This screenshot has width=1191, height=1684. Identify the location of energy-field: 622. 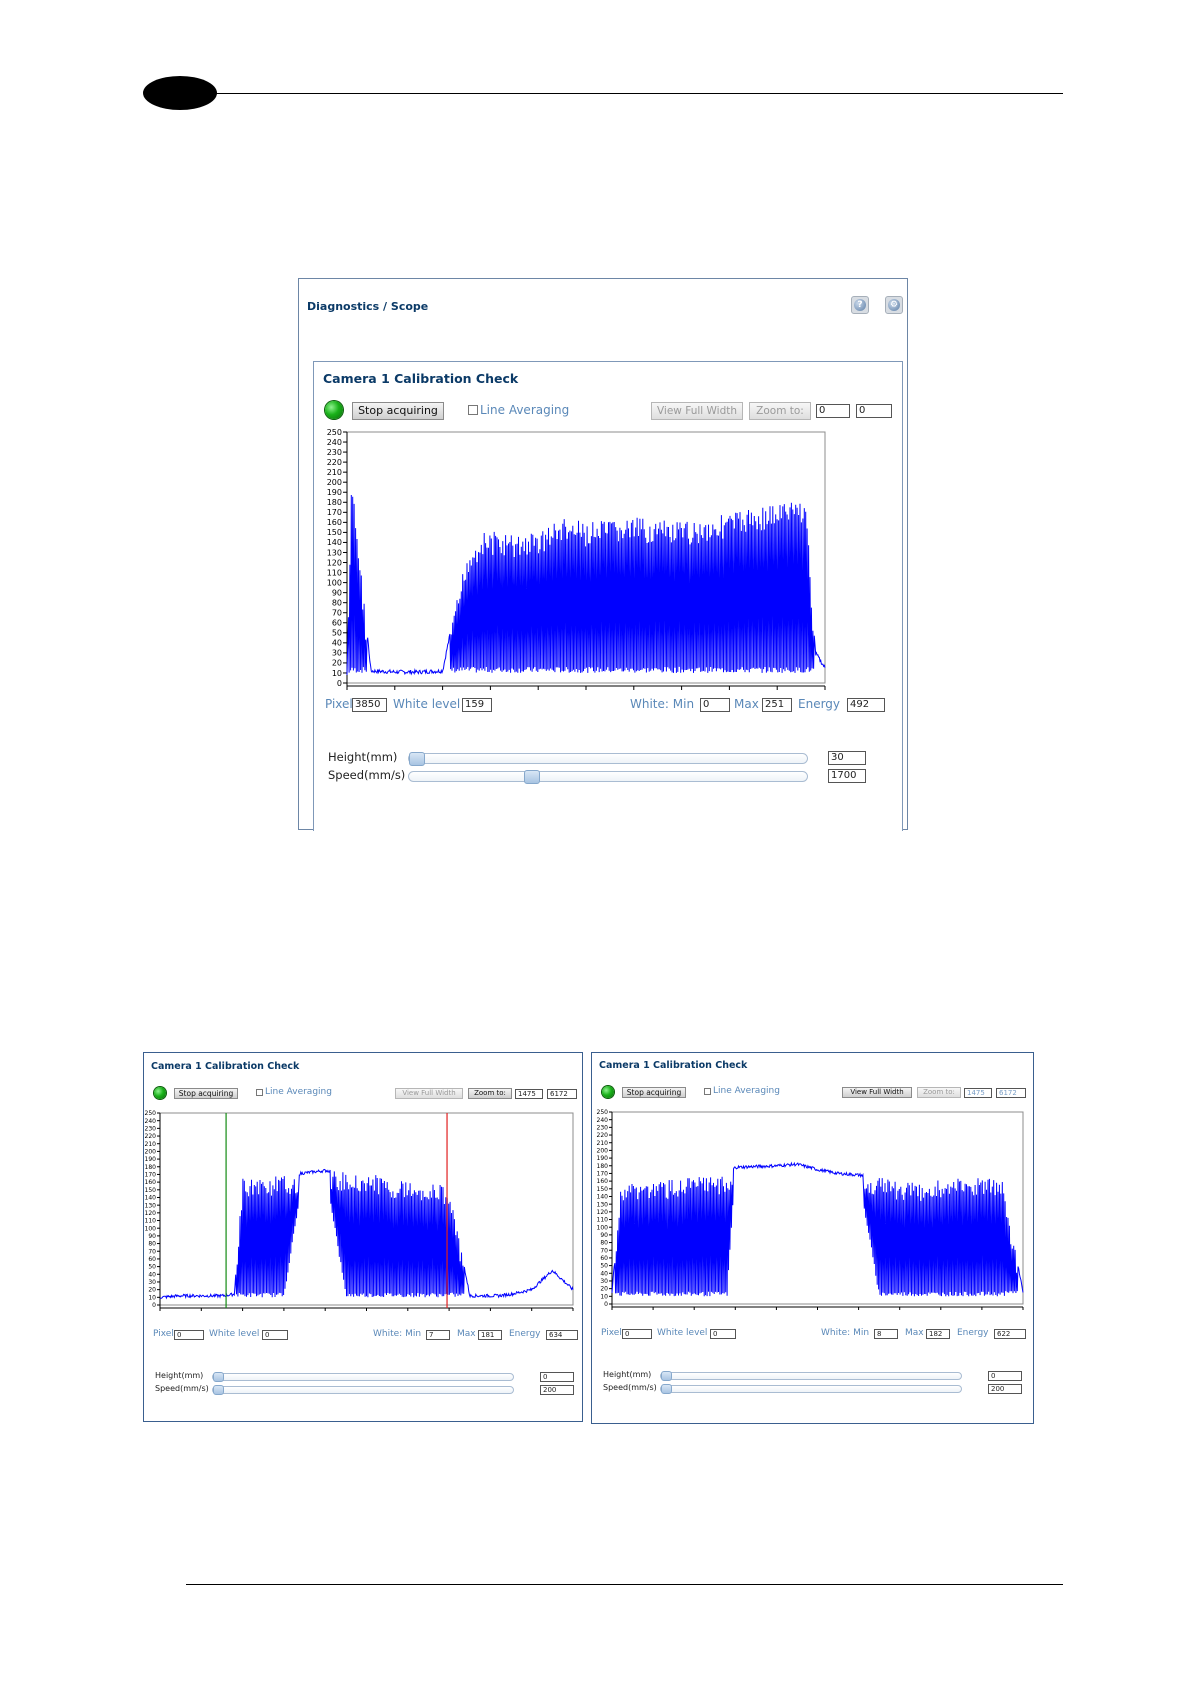
(1010, 1334).